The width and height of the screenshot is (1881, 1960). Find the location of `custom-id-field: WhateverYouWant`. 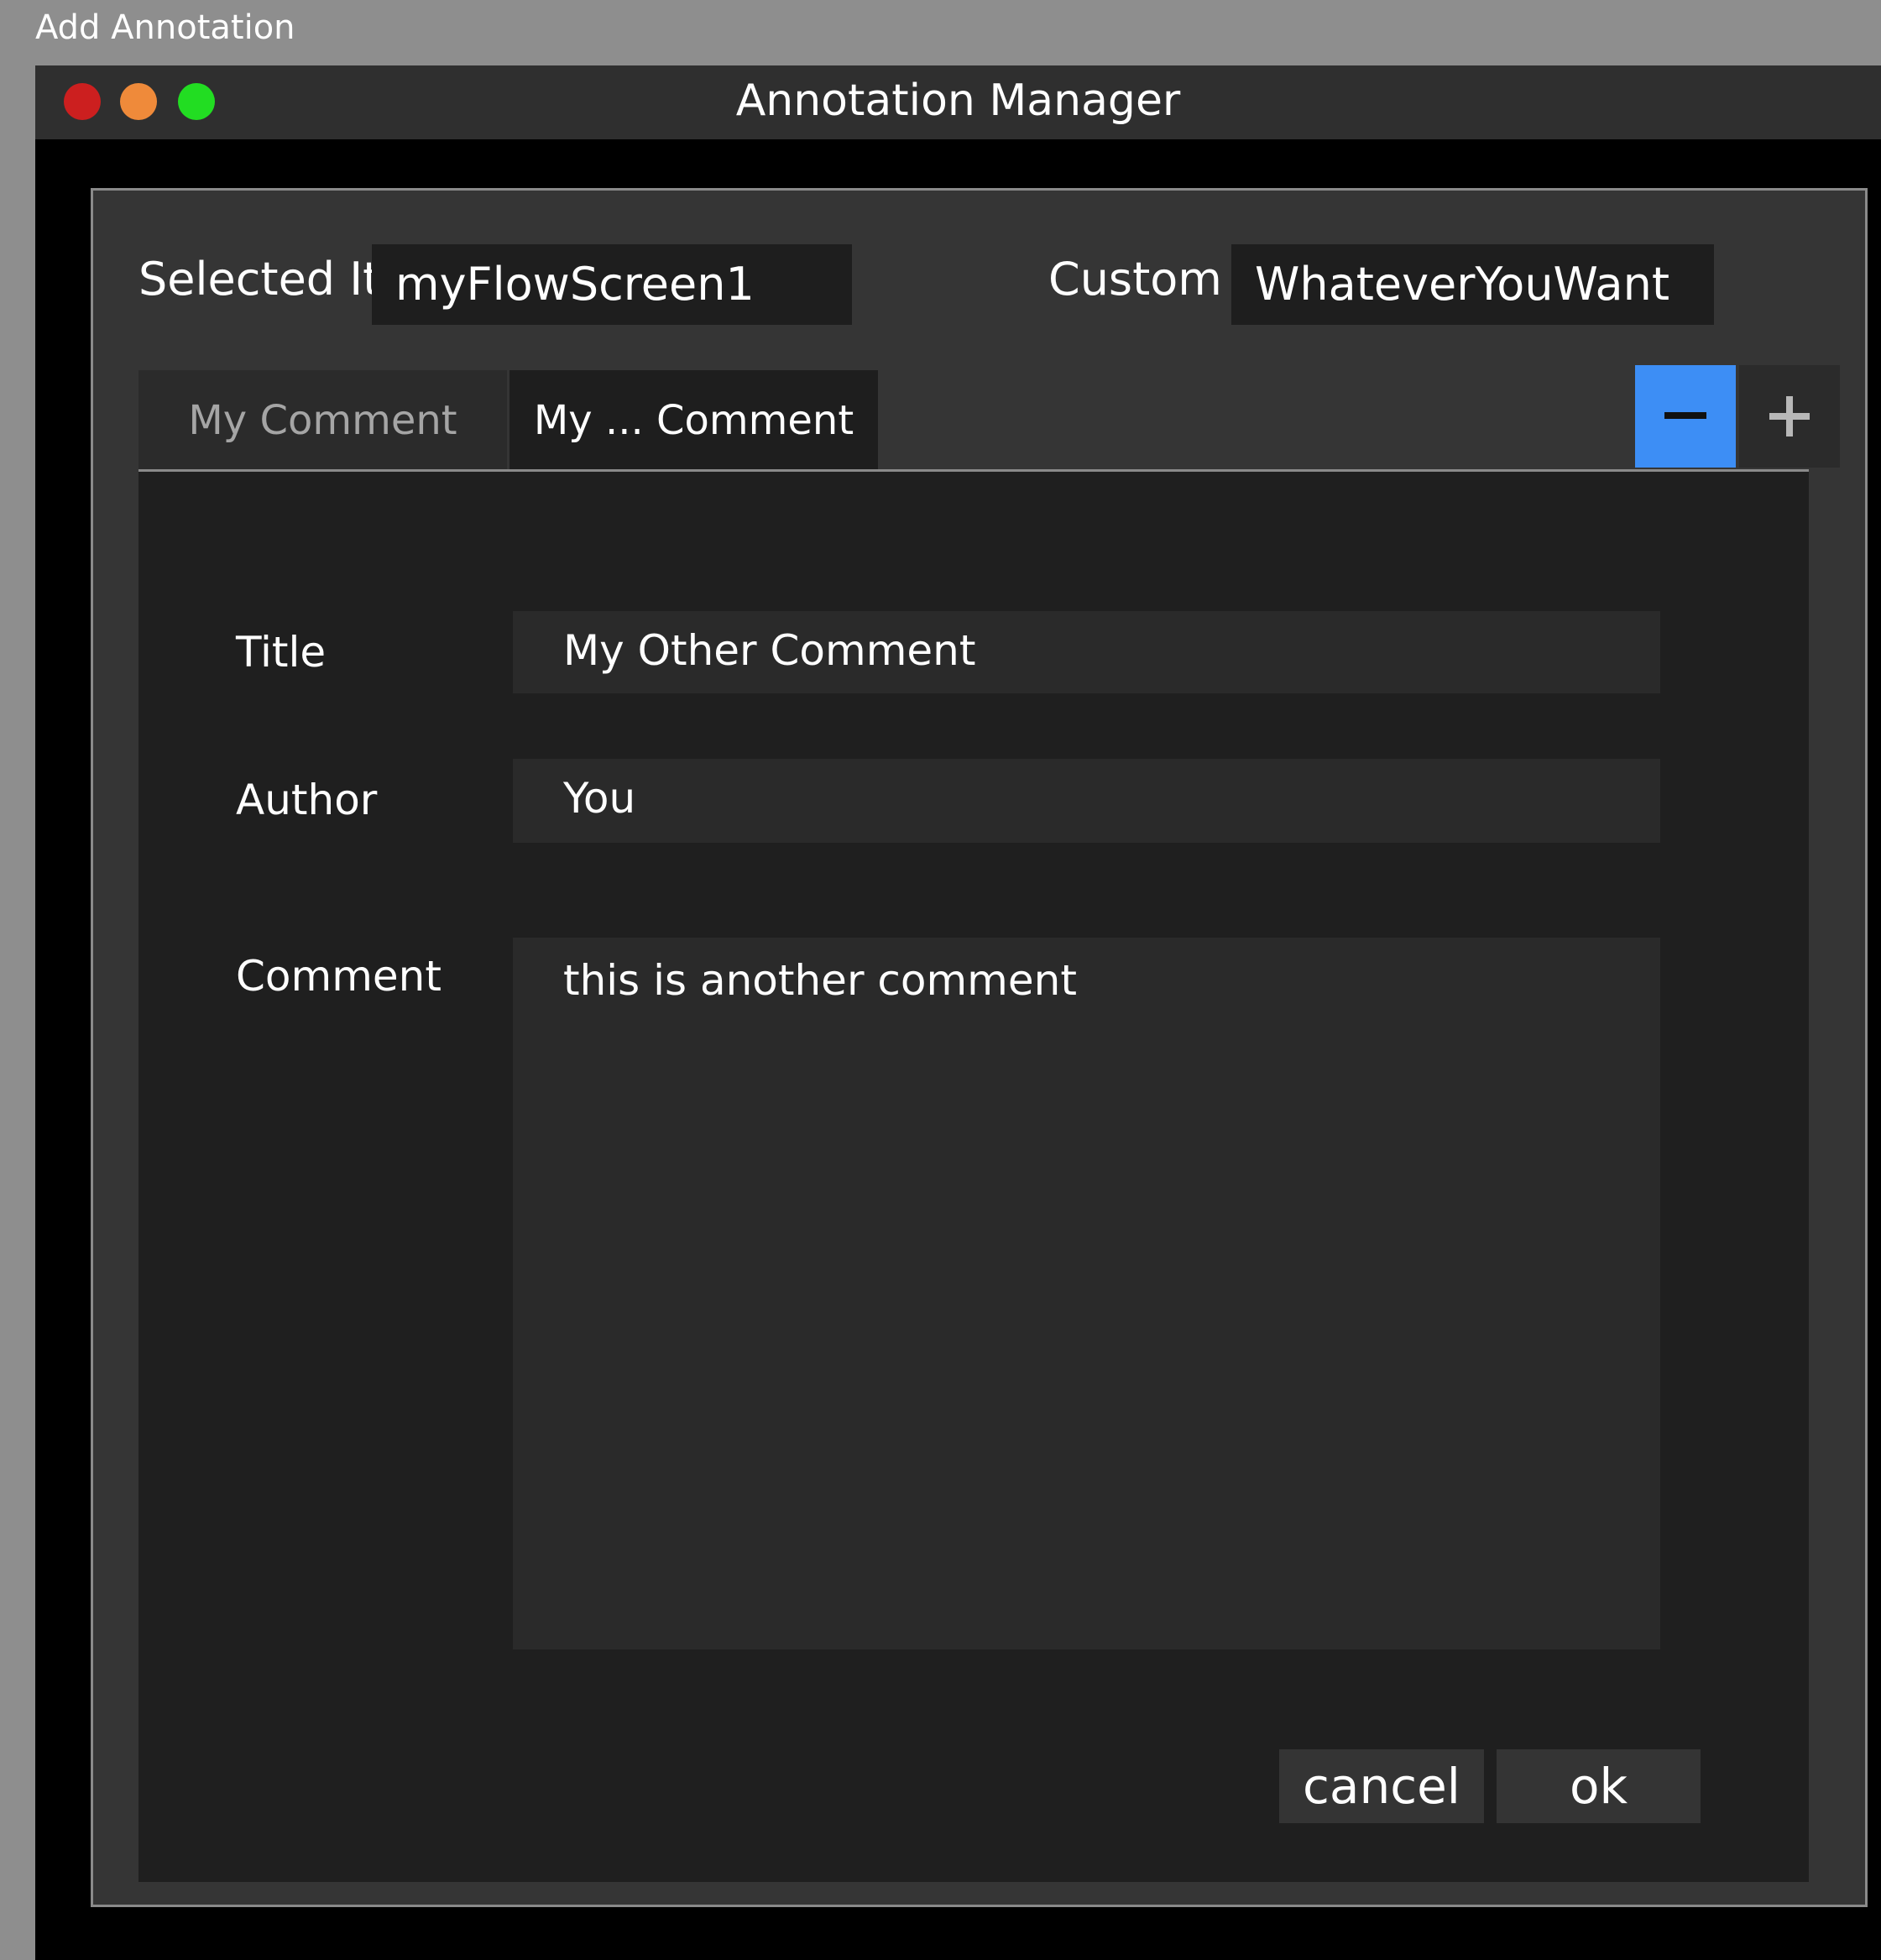

custom-id-field: WhateverYouWant is located at coordinates (1473, 284).